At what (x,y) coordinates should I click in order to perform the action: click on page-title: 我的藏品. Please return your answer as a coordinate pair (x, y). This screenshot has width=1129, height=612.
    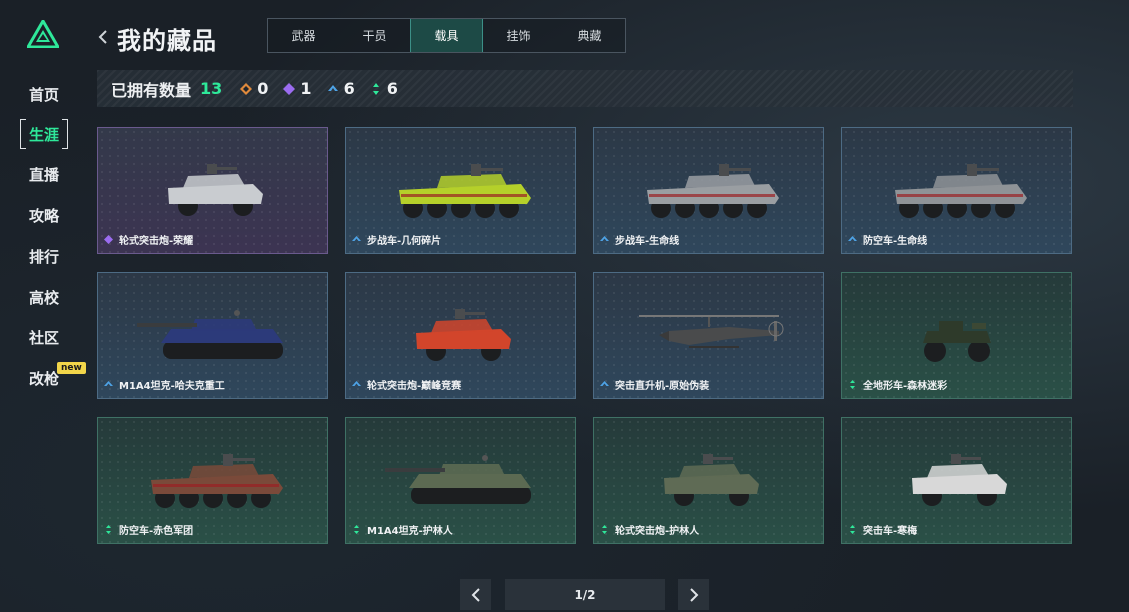
    Looking at the image, I should click on (167, 41).